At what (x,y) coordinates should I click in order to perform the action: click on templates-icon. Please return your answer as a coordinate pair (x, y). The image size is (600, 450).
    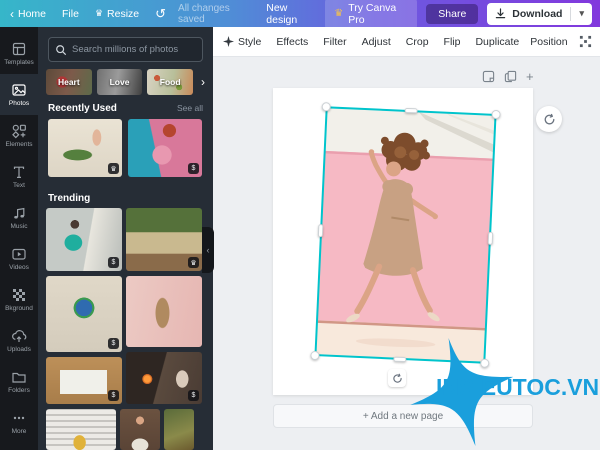
    Looking at the image, I should click on (19, 49).